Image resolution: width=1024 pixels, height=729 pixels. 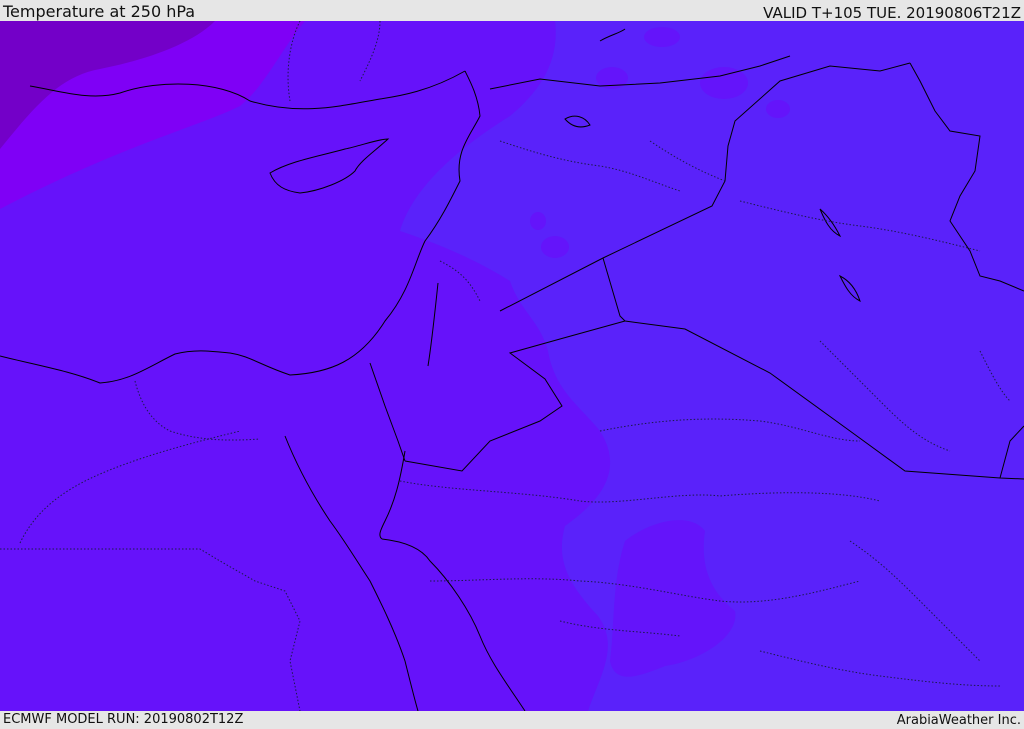 I want to click on map-title: Temperature at 250 hPa, so click(x=99, y=11).